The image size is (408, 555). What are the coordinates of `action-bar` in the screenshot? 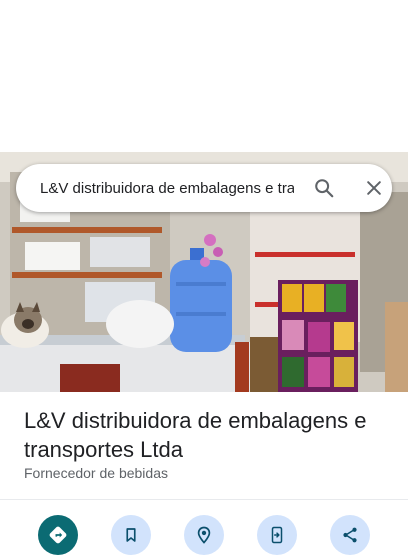 It's located at (204, 535).